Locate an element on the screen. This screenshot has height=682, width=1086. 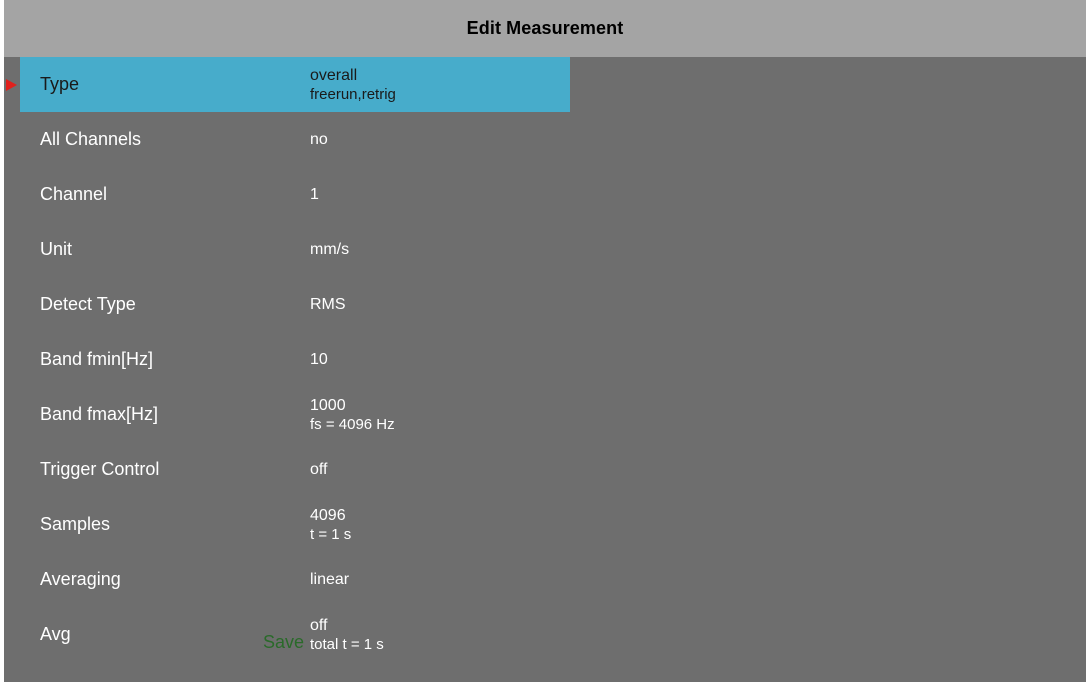
setting-value: linear is located at coordinates (329, 579).